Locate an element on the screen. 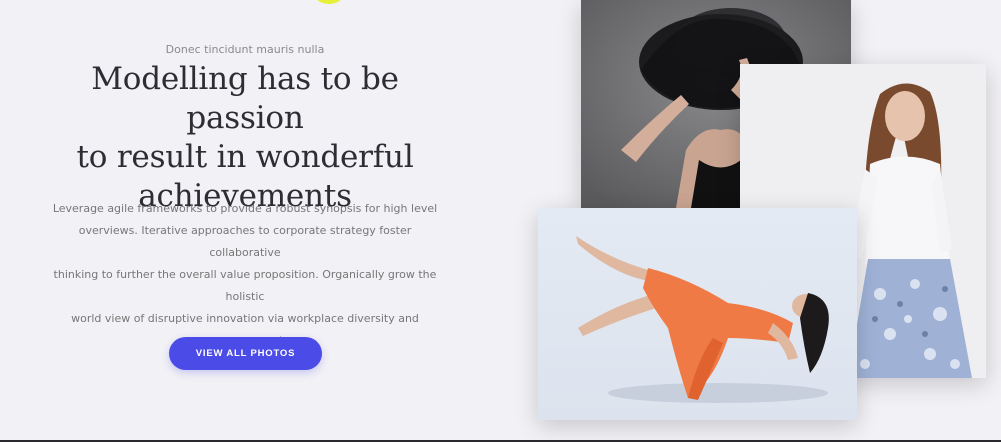 The width and height of the screenshot is (1001, 442). hero-eyebrow: Donec tincidunt mauris nulla is located at coordinates (245, 49).